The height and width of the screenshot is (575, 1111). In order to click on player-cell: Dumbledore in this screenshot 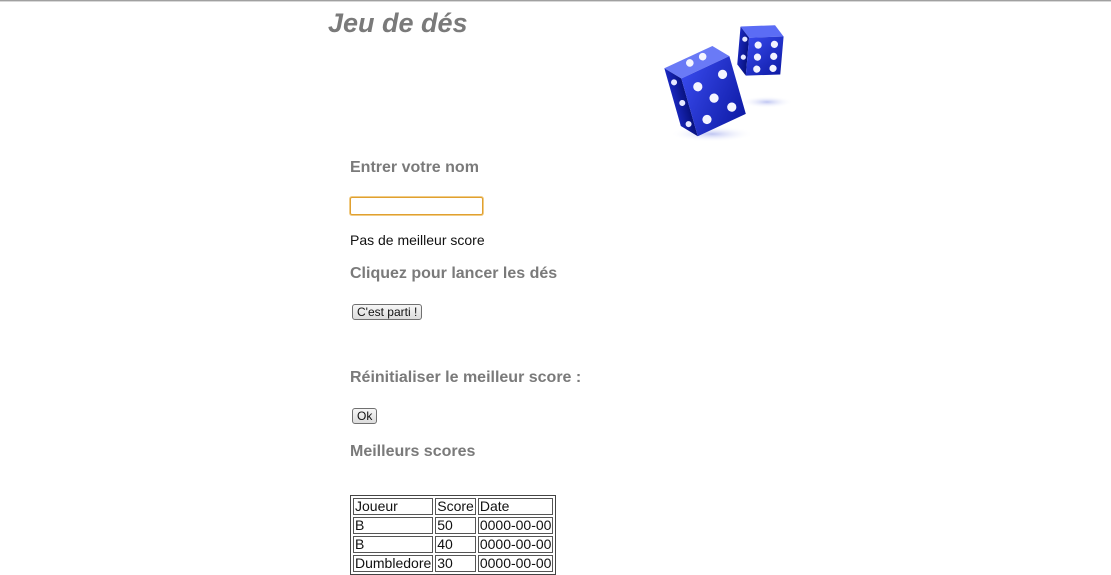, I will do `click(393, 563)`.